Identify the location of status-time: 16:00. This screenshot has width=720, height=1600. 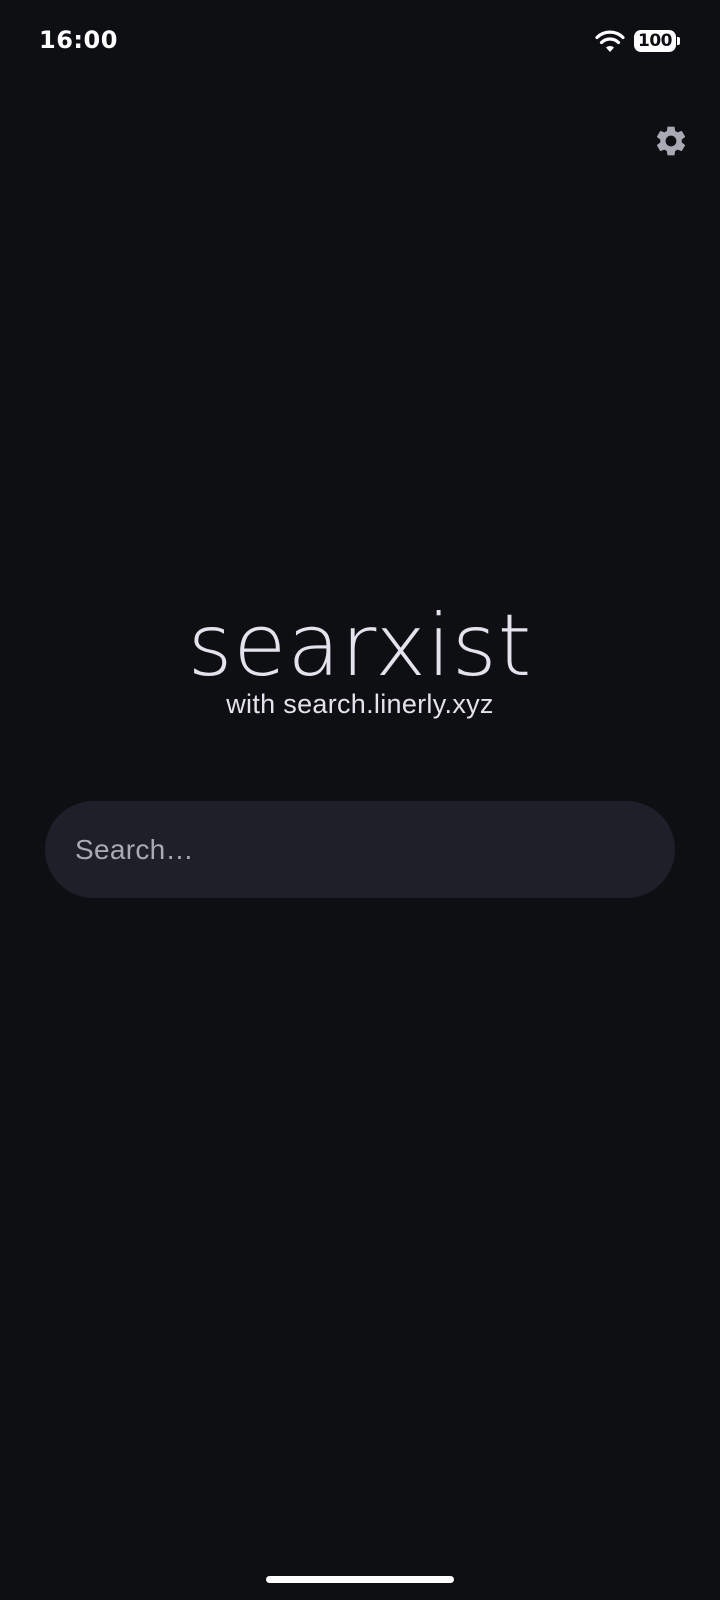
(78, 40).